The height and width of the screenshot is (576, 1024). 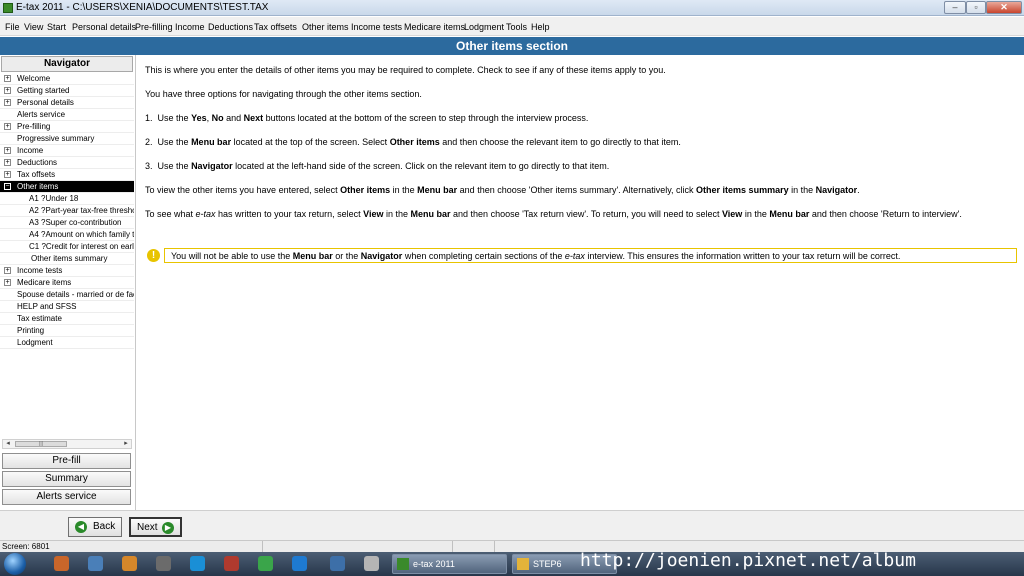 I want to click on navigator-item-label: A1 ?Under 18, so click(x=54, y=198).